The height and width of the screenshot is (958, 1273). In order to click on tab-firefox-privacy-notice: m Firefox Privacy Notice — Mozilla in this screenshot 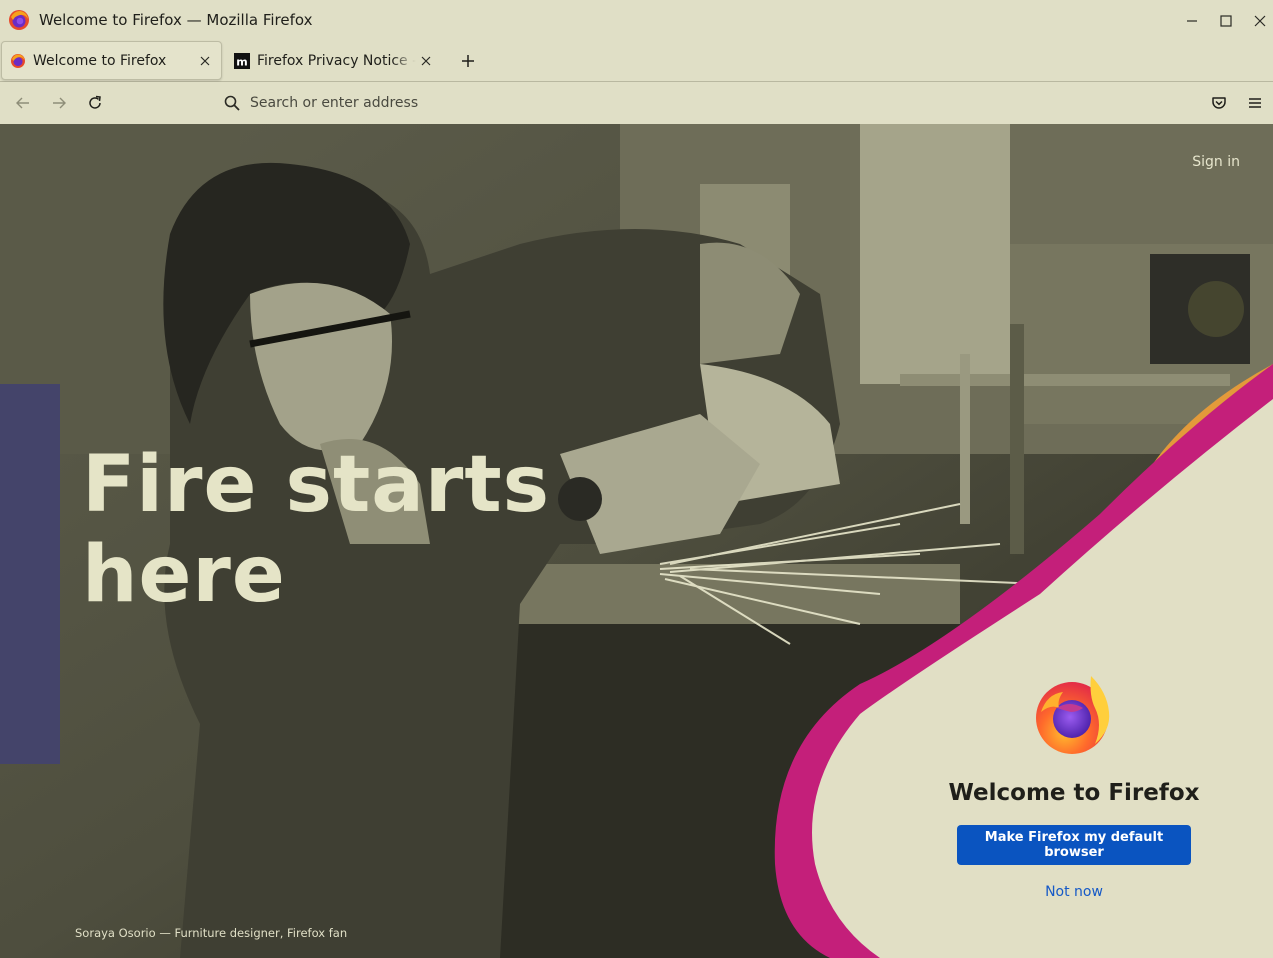, I will do `click(335, 60)`.